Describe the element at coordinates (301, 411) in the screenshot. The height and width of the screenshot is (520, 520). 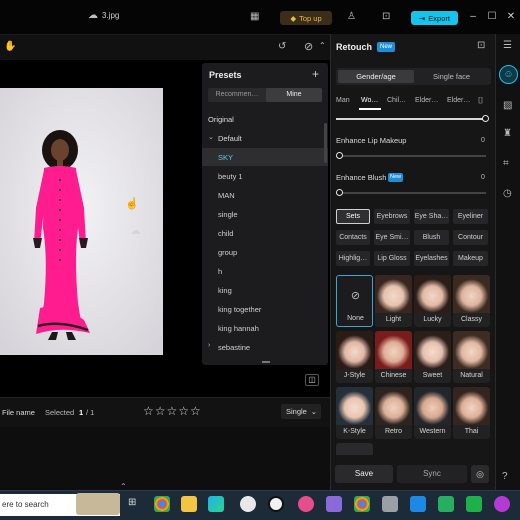
I see `view-mode-select: Single ⌄` at that location.